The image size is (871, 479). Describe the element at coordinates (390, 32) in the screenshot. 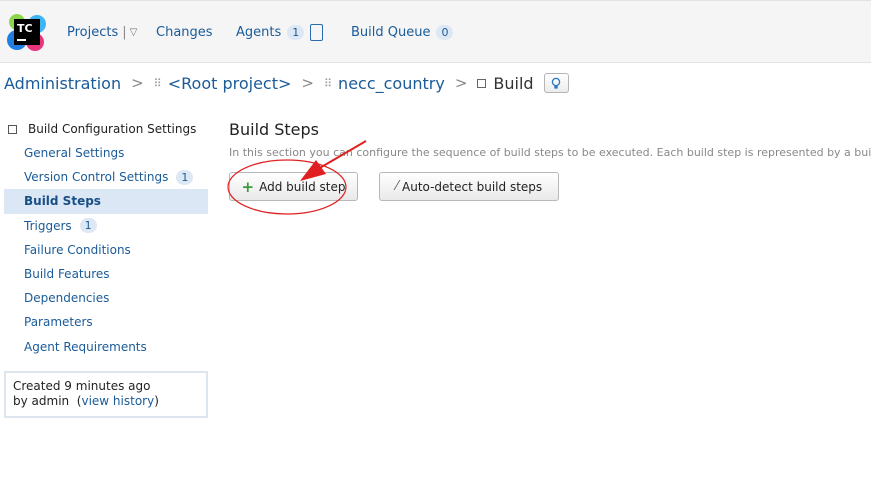

I see `nav-build-queue-label: Build Queue` at that location.